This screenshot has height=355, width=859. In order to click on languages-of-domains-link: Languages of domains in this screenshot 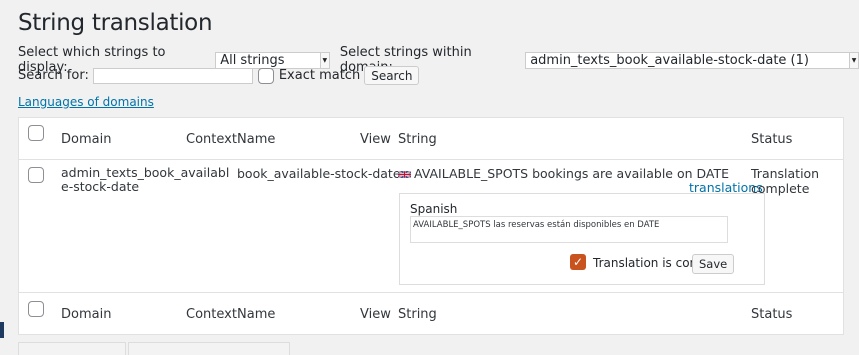, I will do `click(86, 102)`.